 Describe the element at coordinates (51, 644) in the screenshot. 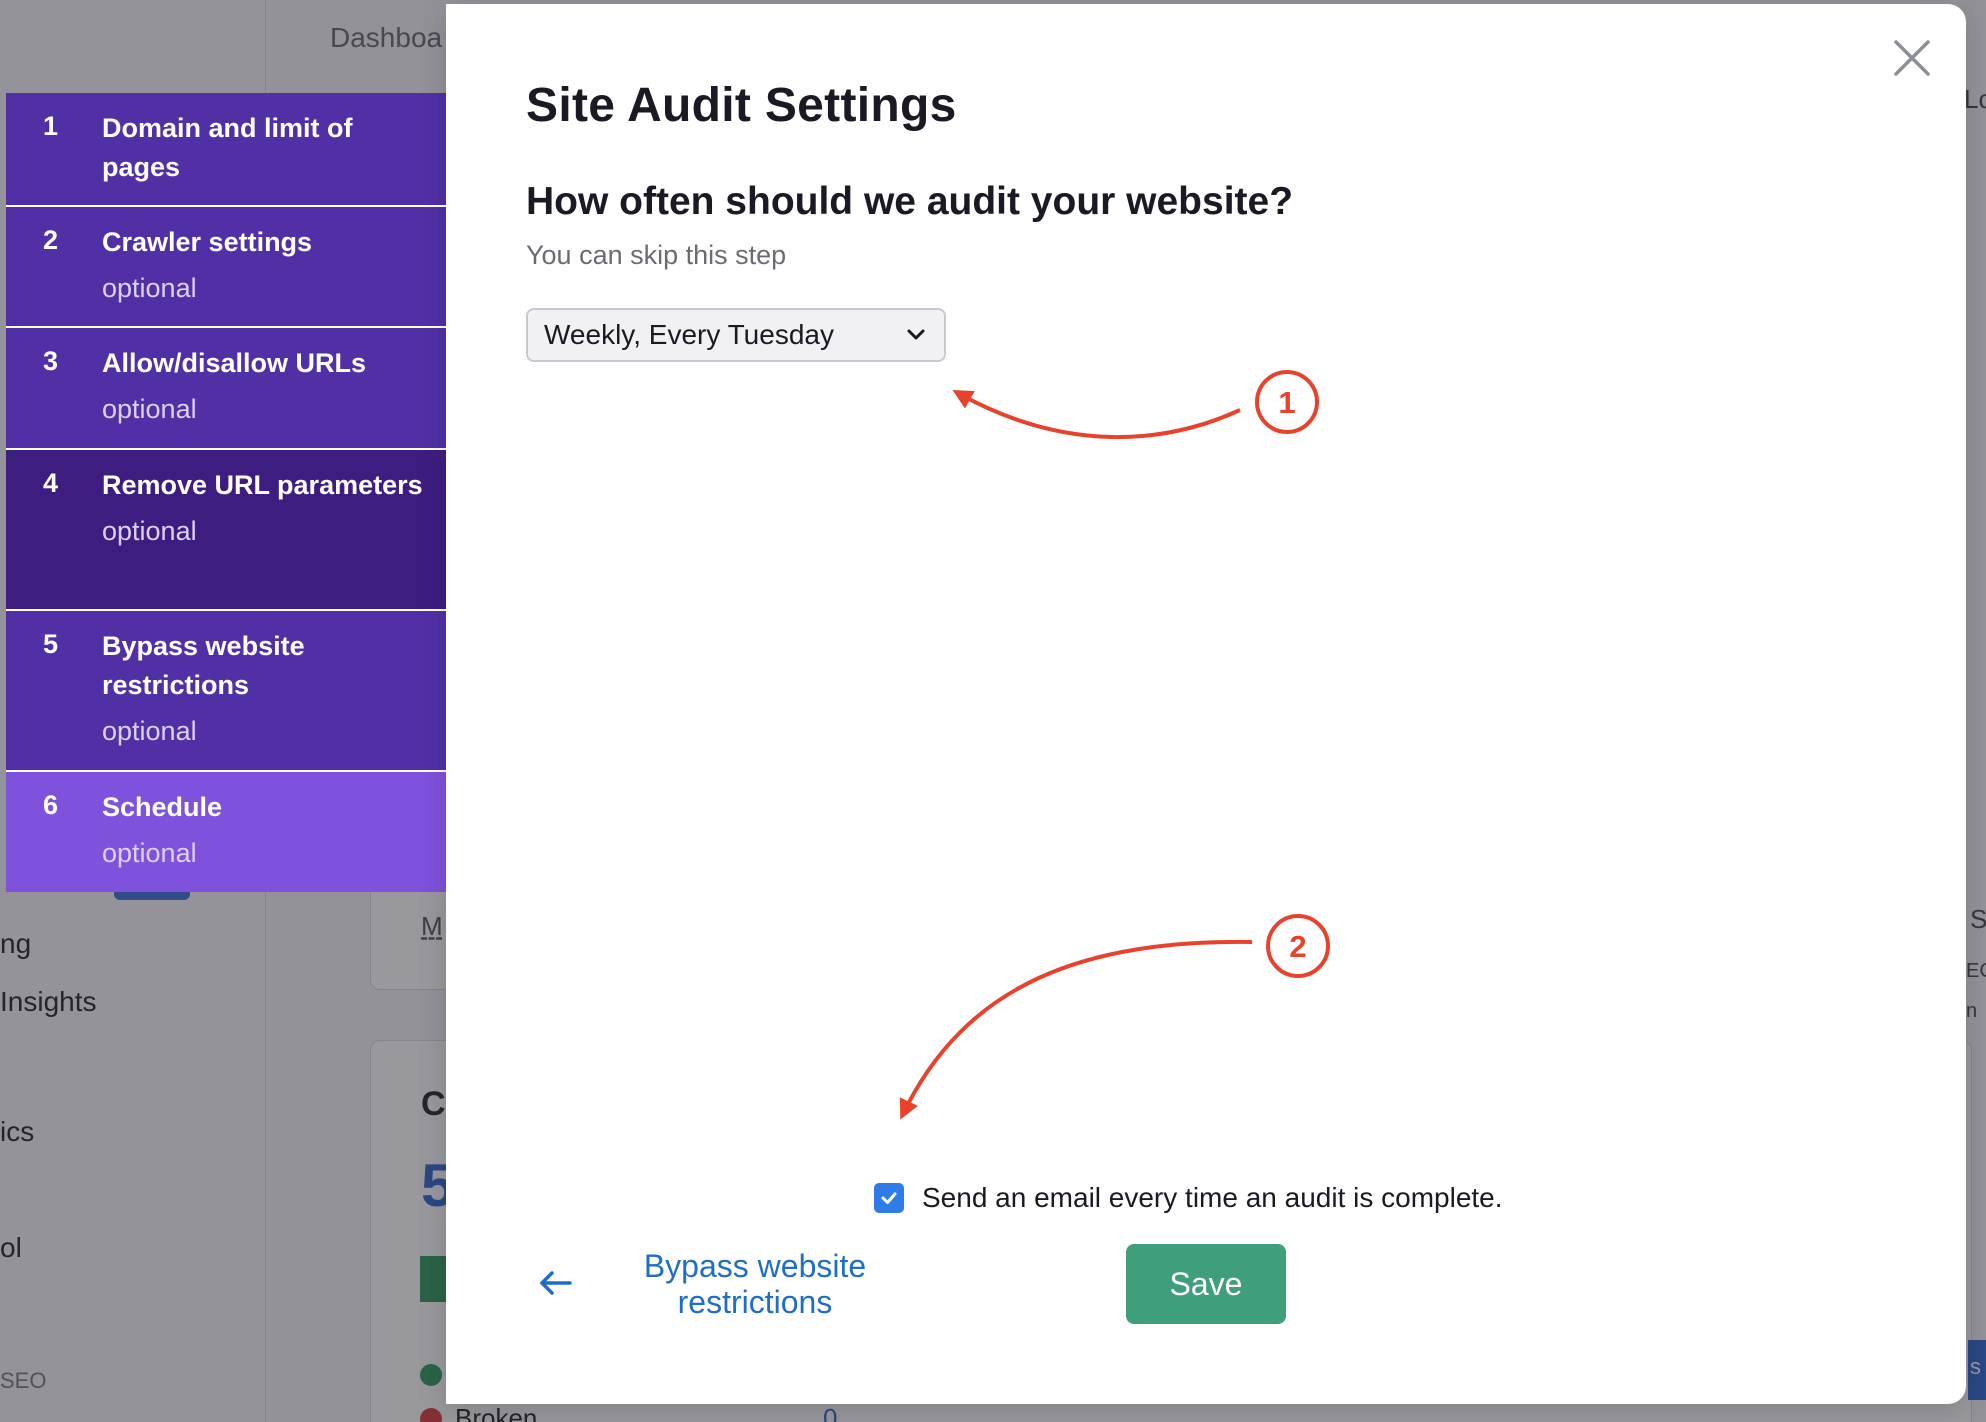

I see `step-number: 5` at that location.